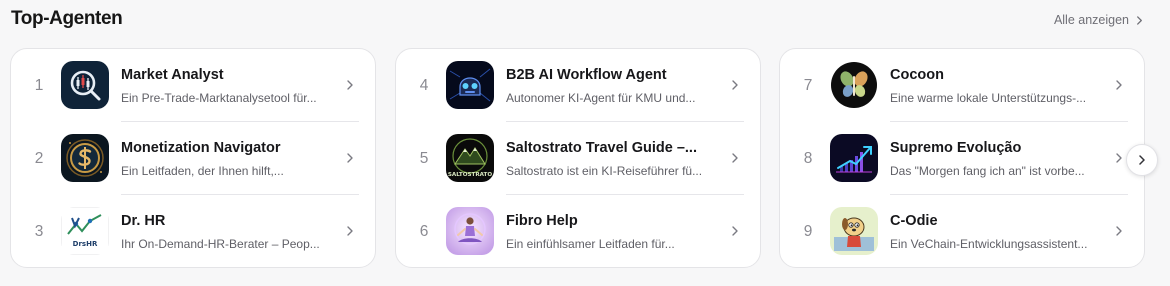 This screenshot has width=1170, height=286. What do you see at coordinates (424, 85) in the screenshot?
I see `agent-rank: 4` at bounding box center [424, 85].